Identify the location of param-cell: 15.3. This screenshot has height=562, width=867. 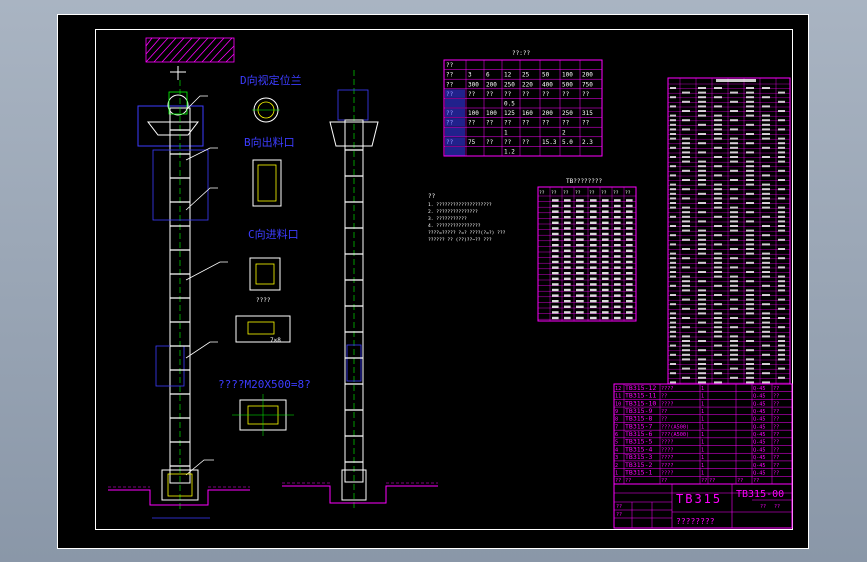
(549, 142).